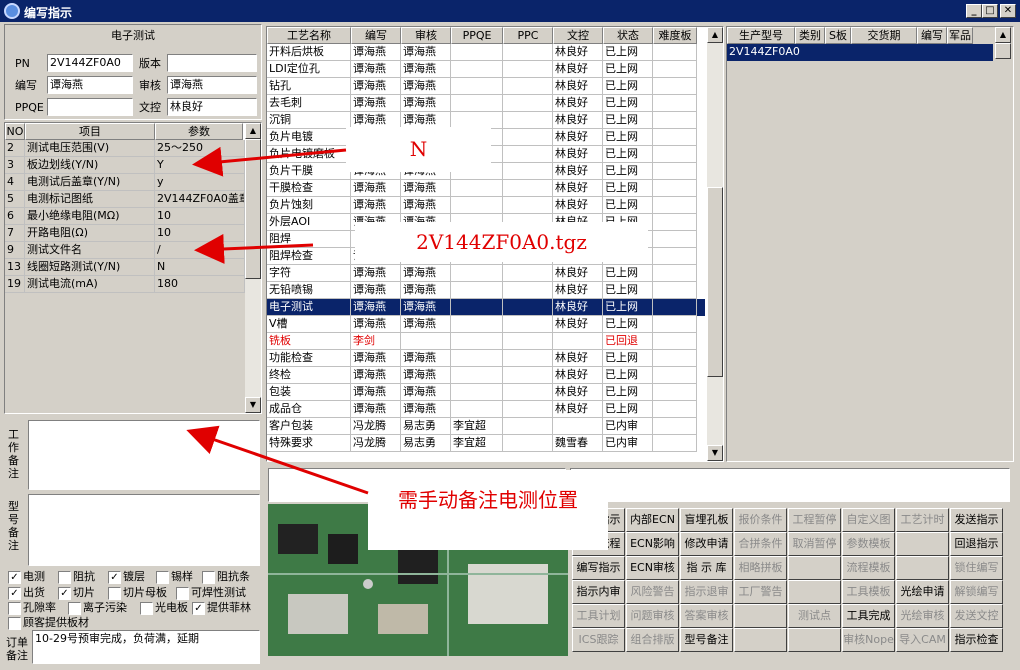 The image size is (1020, 670). I want to click on arrow-to-board-line, so click(269, 161).